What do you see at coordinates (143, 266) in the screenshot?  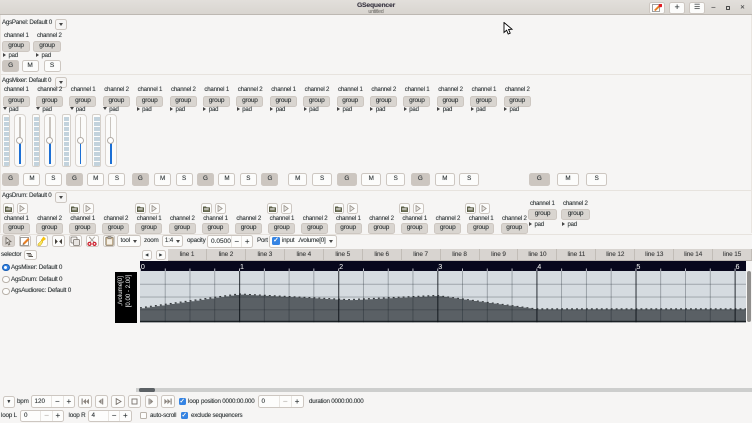 I see `svg-text: 0` at bounding box center [143, 266].